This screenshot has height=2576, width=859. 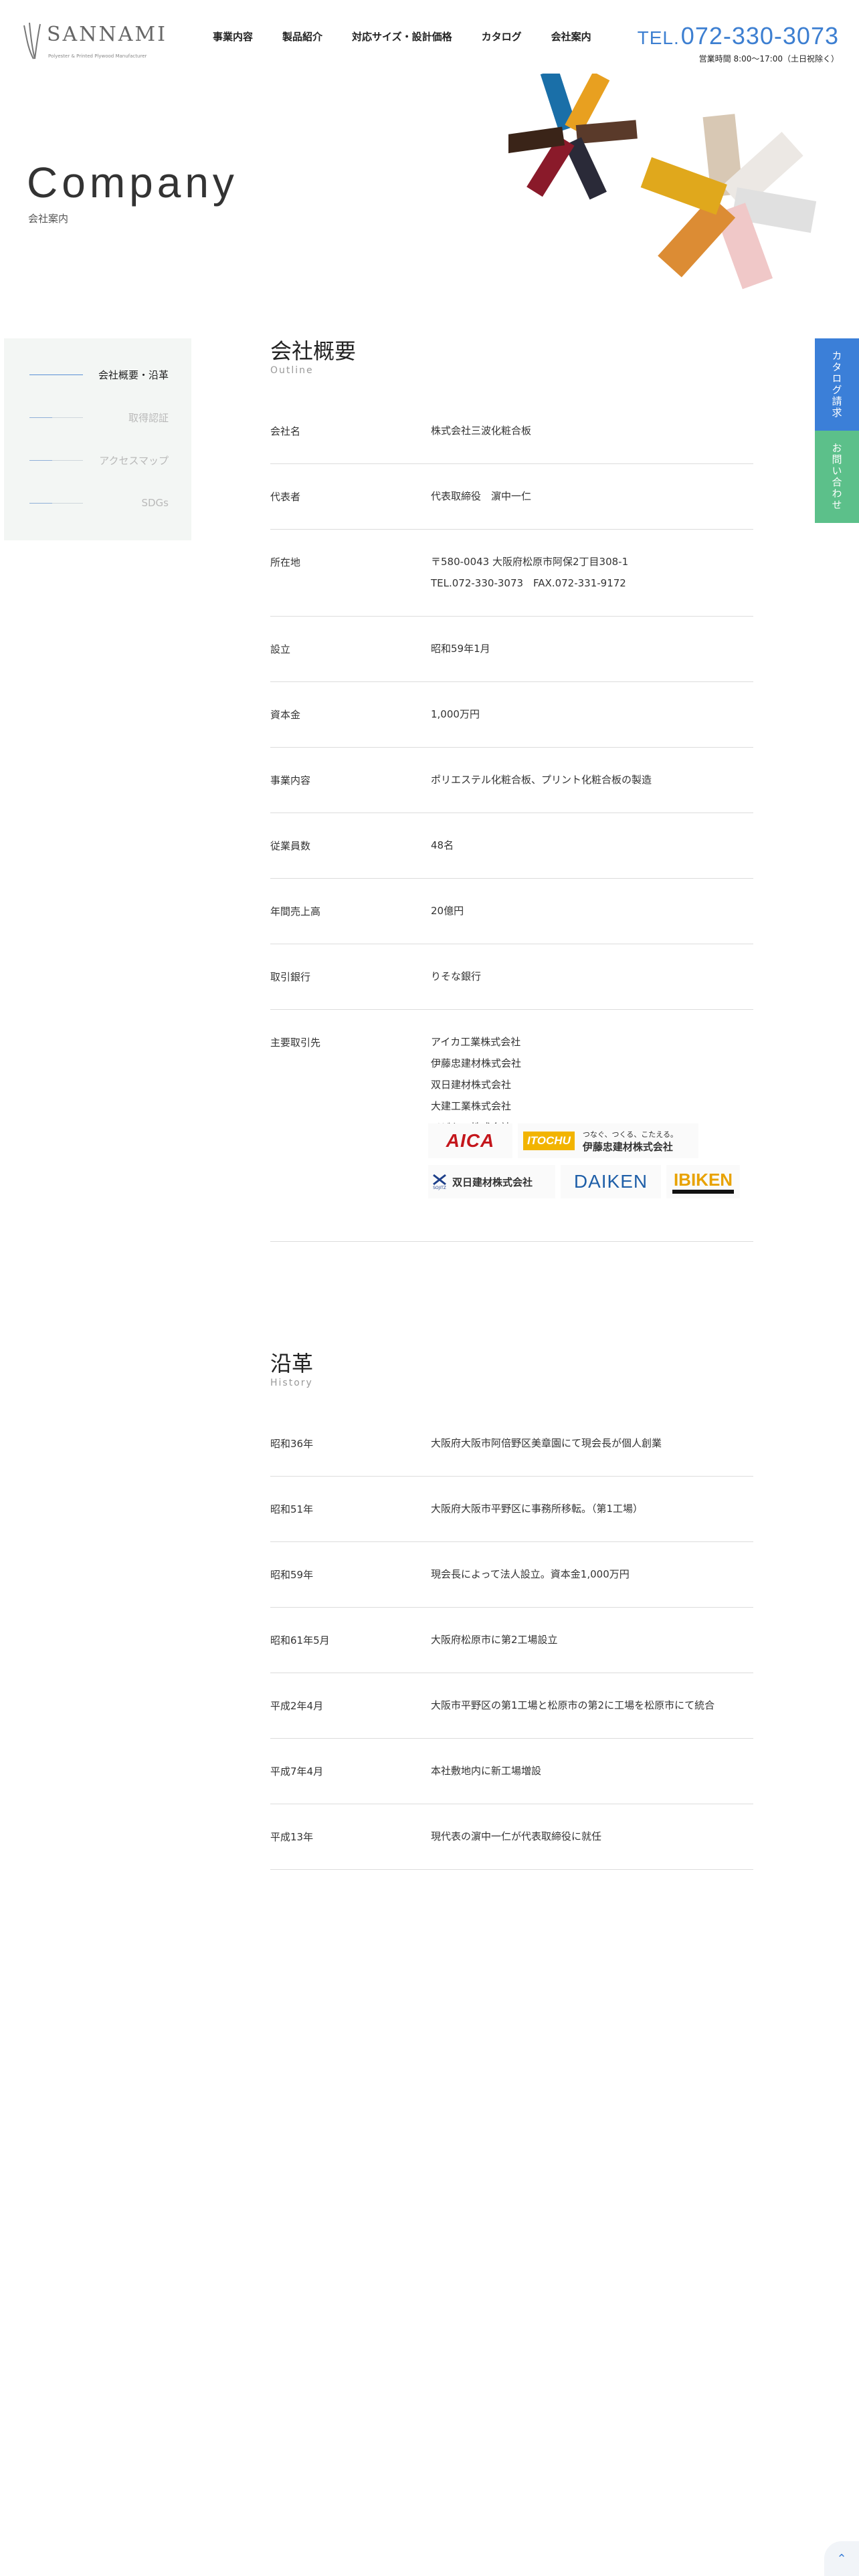 What do you see at coordinates (630, 1134) in the screenshot?
I see `itochu-tagline: つなぐ、つくる、こたえる。` at bounding box center [630, 1134].